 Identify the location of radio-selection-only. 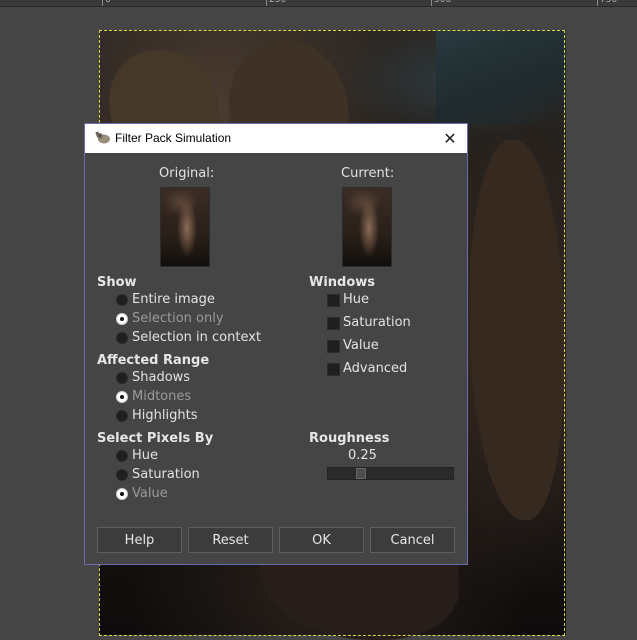
(122, 319).